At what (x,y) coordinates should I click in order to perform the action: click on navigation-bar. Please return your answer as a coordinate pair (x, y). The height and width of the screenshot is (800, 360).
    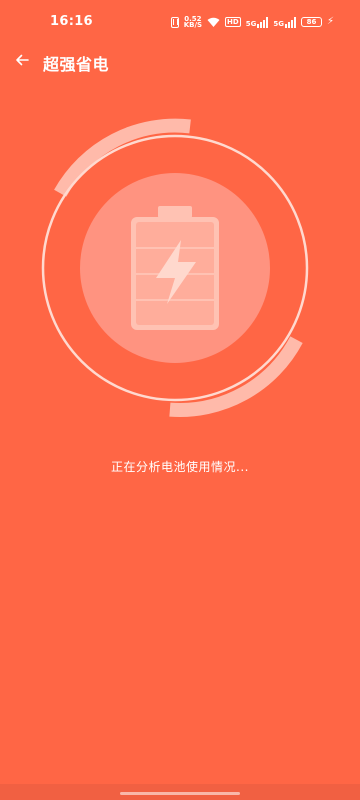
    Looking at the image, I should click on (180, 792).